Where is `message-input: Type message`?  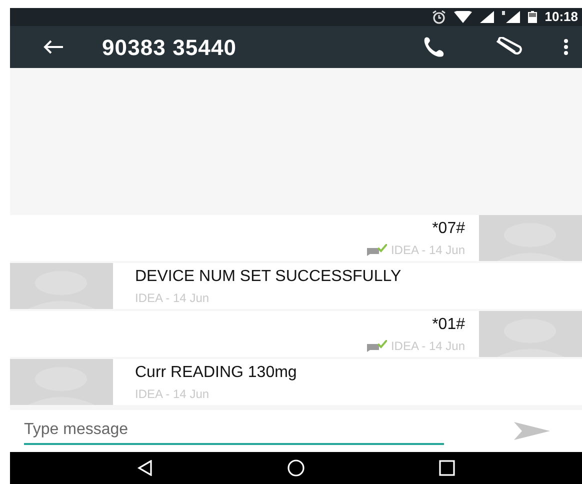 message-input: Type message is located at coordinates (234, 431).